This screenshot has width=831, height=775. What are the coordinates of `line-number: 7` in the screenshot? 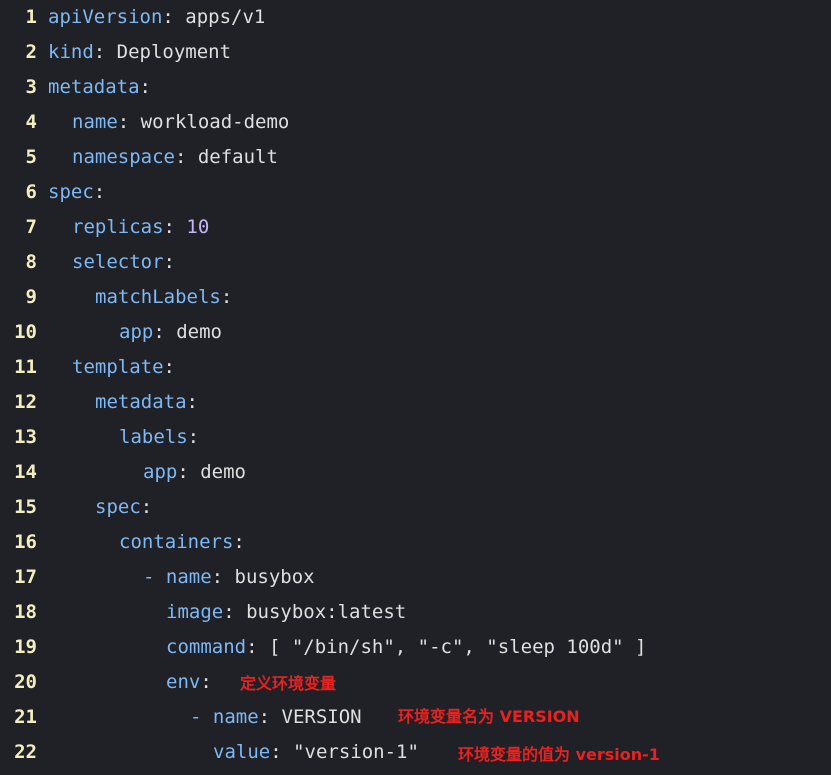 It's located at (31, 227).